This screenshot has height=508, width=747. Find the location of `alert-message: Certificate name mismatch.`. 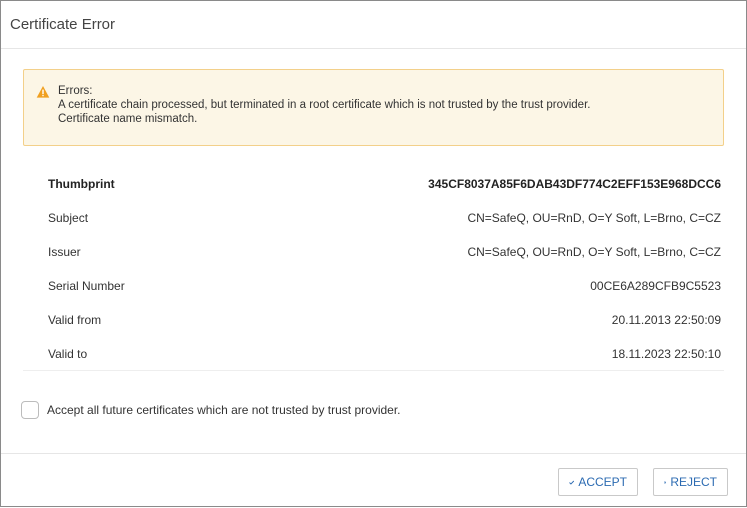

alert-message: Certificate name mismatch. is located at coordinates (128, 119).